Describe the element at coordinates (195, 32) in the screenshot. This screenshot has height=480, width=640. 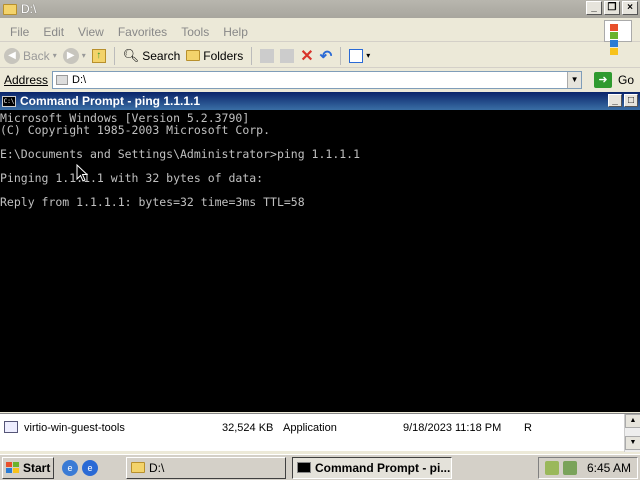
I see `menu-tools: Tools` at that location.